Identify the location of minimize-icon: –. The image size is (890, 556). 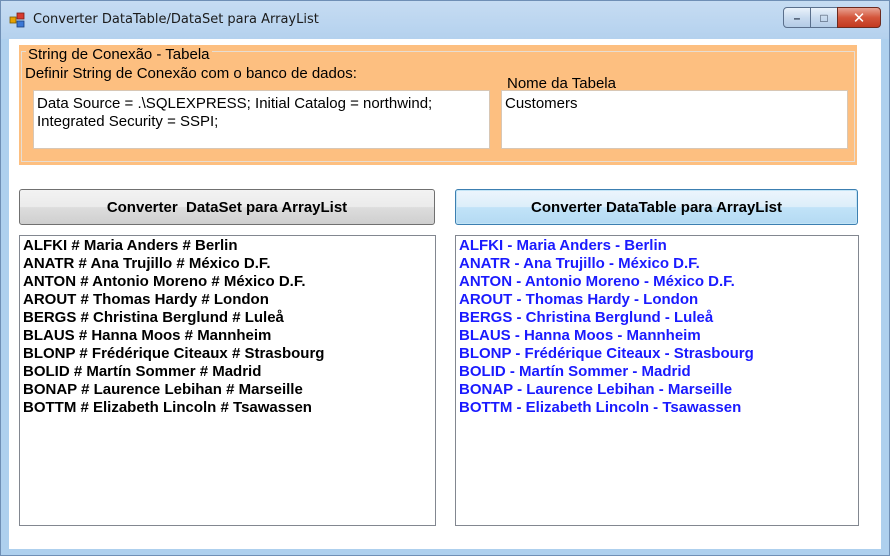
(797, 17).